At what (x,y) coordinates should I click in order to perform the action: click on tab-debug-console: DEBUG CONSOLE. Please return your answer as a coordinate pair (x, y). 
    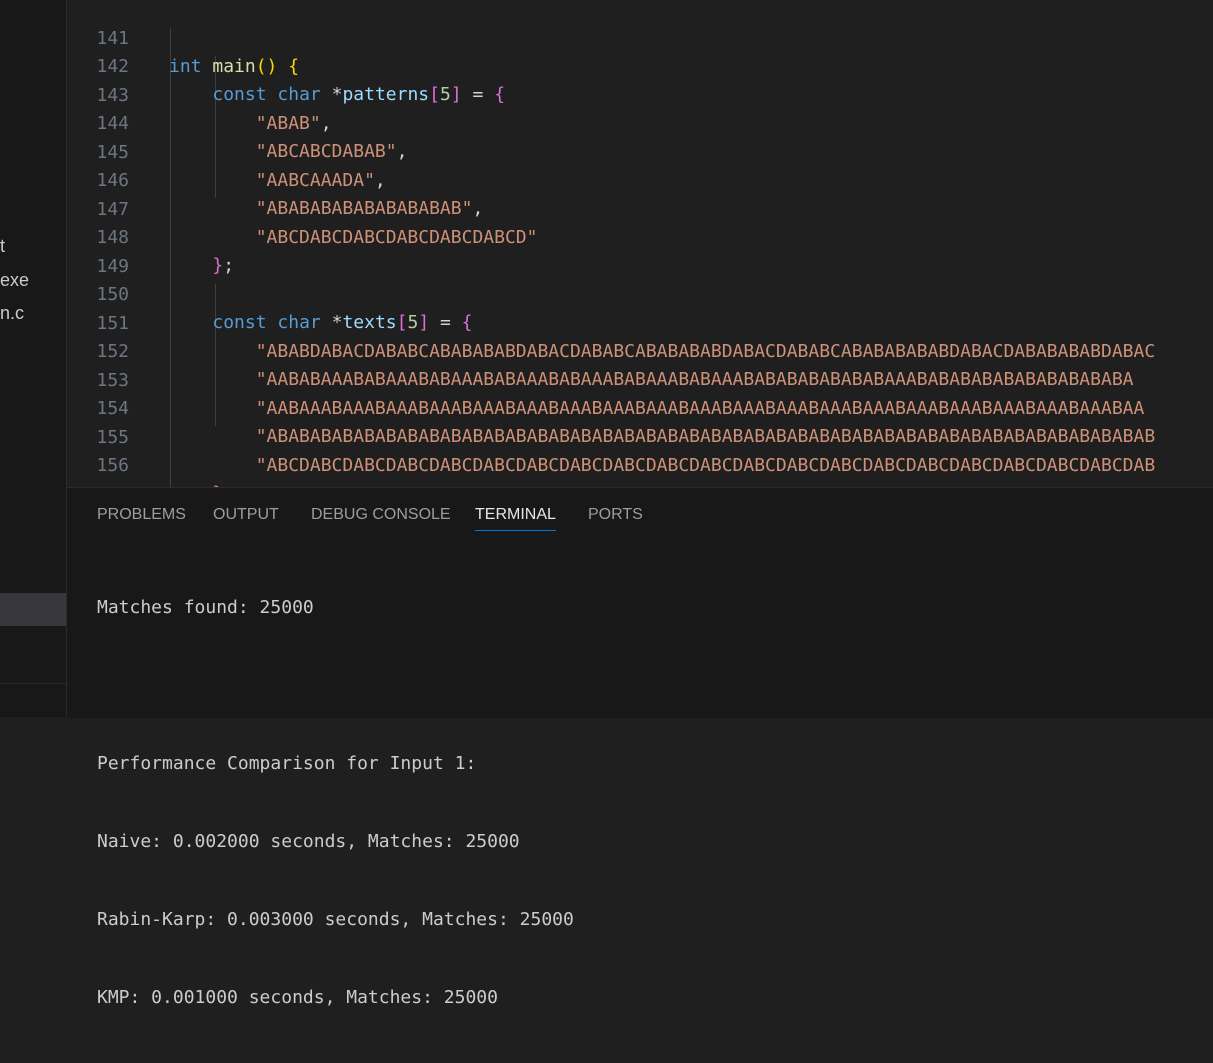
    Looking at the image, I should click on (381, 518).